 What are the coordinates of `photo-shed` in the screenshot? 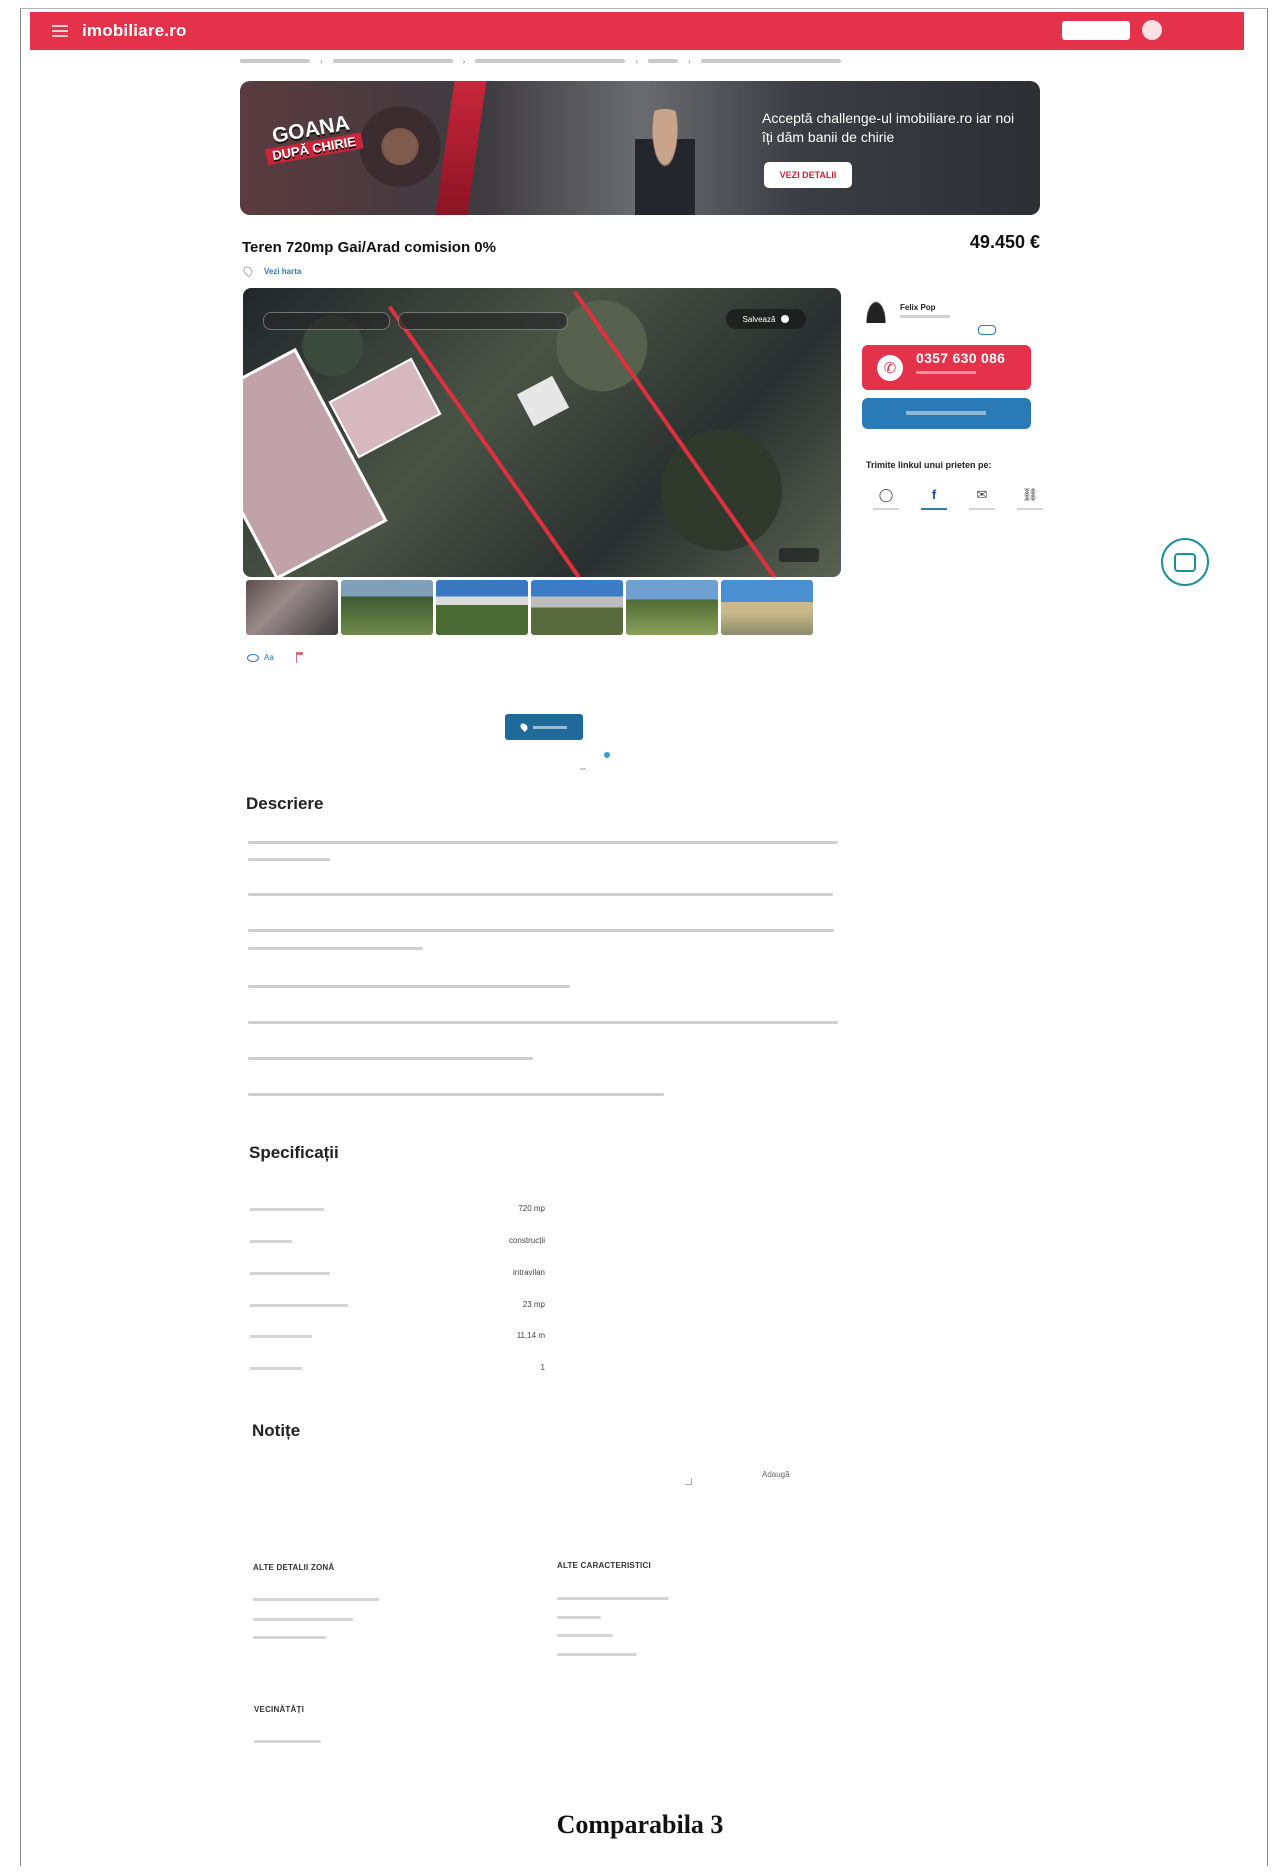 It's located at (543, 401).